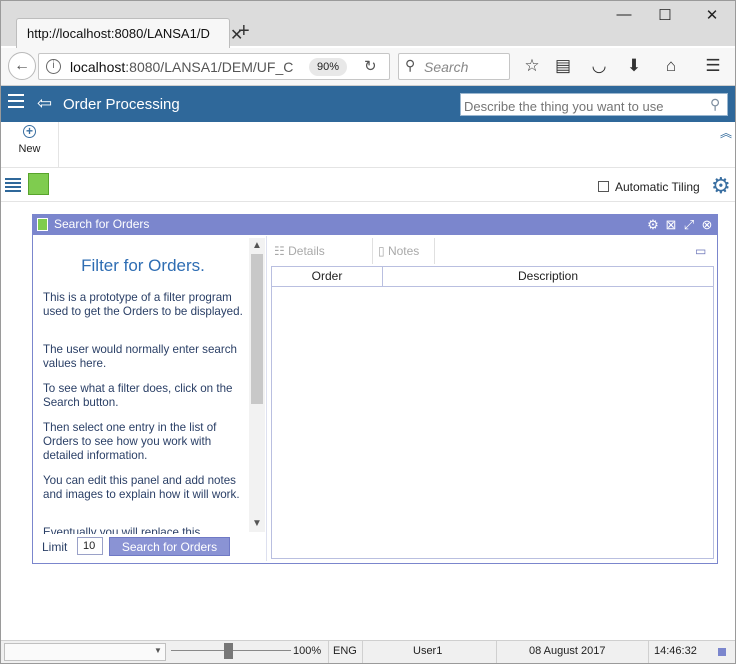 The width and height of the screenshot is (736, 664). What do you see at coordinates (671, 66) in the screenshot?
I see `home-icon: ⌂` at bounding box center [671, 66].